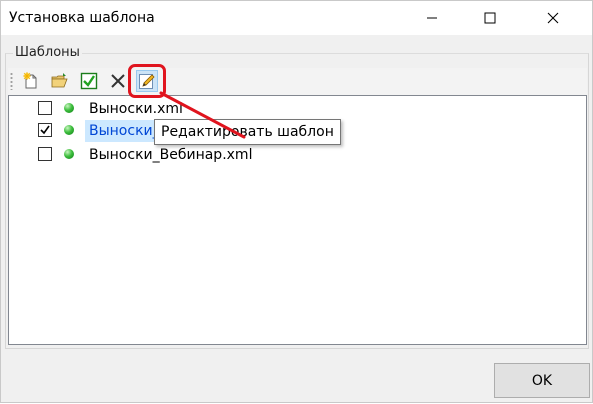  I want to click on maximize-icon, so click(490, 18).